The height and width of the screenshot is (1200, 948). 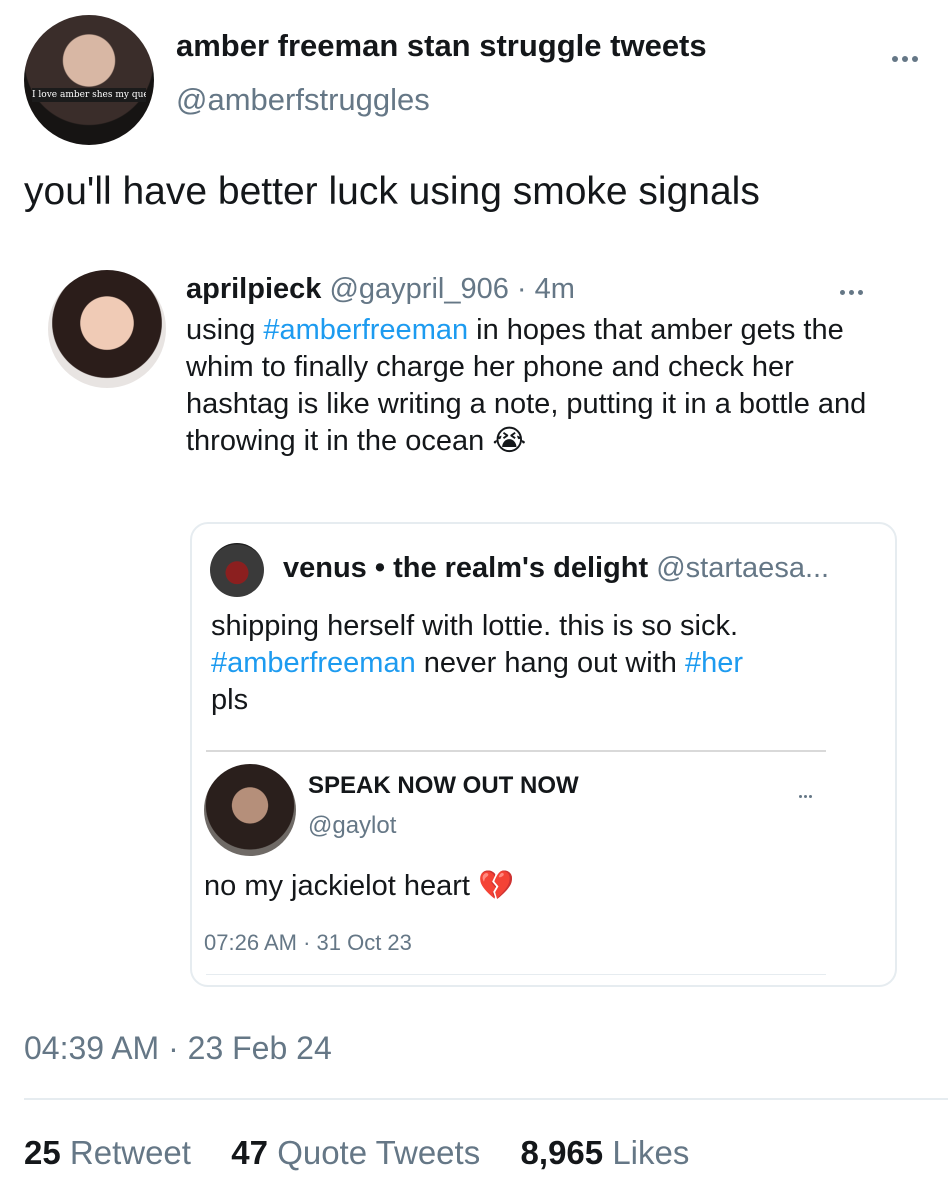 What do you see at coordinates (550, 663) in the screenshot?
I see `venus-text-part: never hang out with` at bounding box center [550, 663].